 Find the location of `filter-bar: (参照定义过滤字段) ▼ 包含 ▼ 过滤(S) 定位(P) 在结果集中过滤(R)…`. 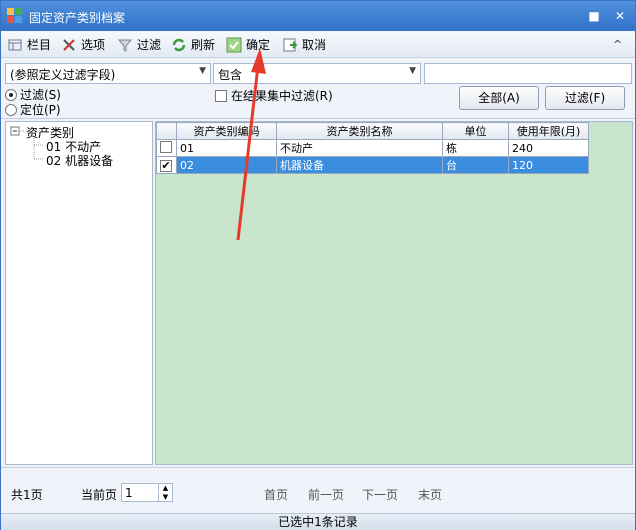

filter-bar: (参照定义过滤字段) ▼ 包含 ▼ 过滤(S) 定位(P) 在结果集中过滤(R)… is located at coordinates (318, 89).